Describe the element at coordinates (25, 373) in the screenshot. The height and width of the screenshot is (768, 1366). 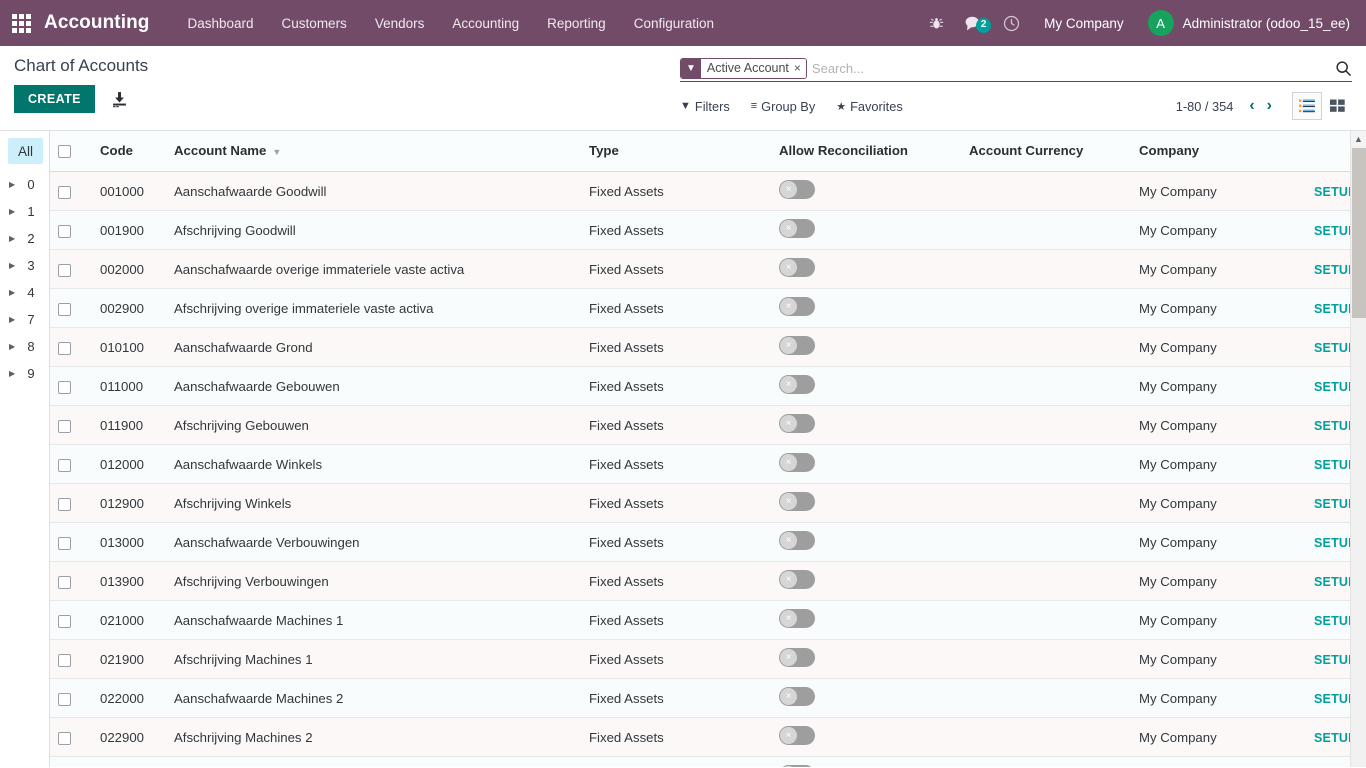
I see `sidebar-item-9: ▶ 9` at that location.